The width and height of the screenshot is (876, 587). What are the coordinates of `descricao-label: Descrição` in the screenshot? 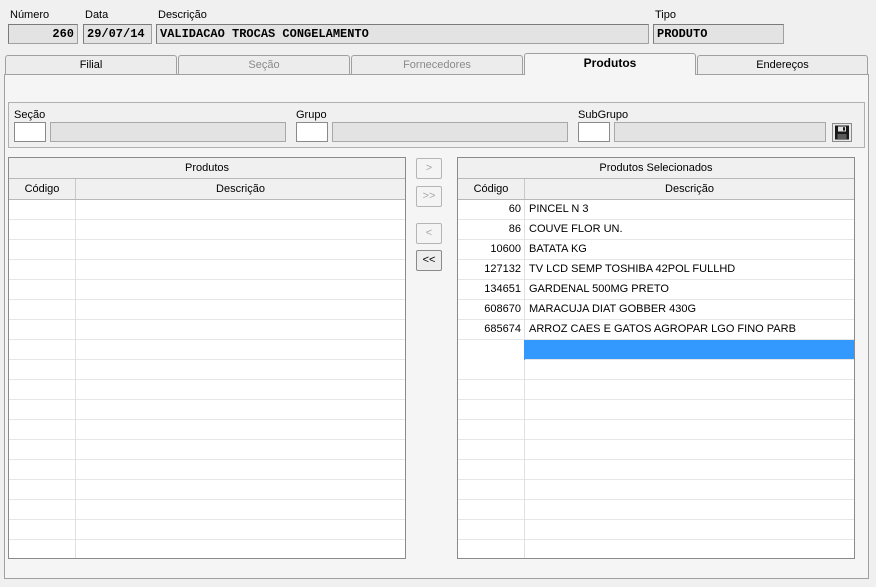 It's located at (182, 15).